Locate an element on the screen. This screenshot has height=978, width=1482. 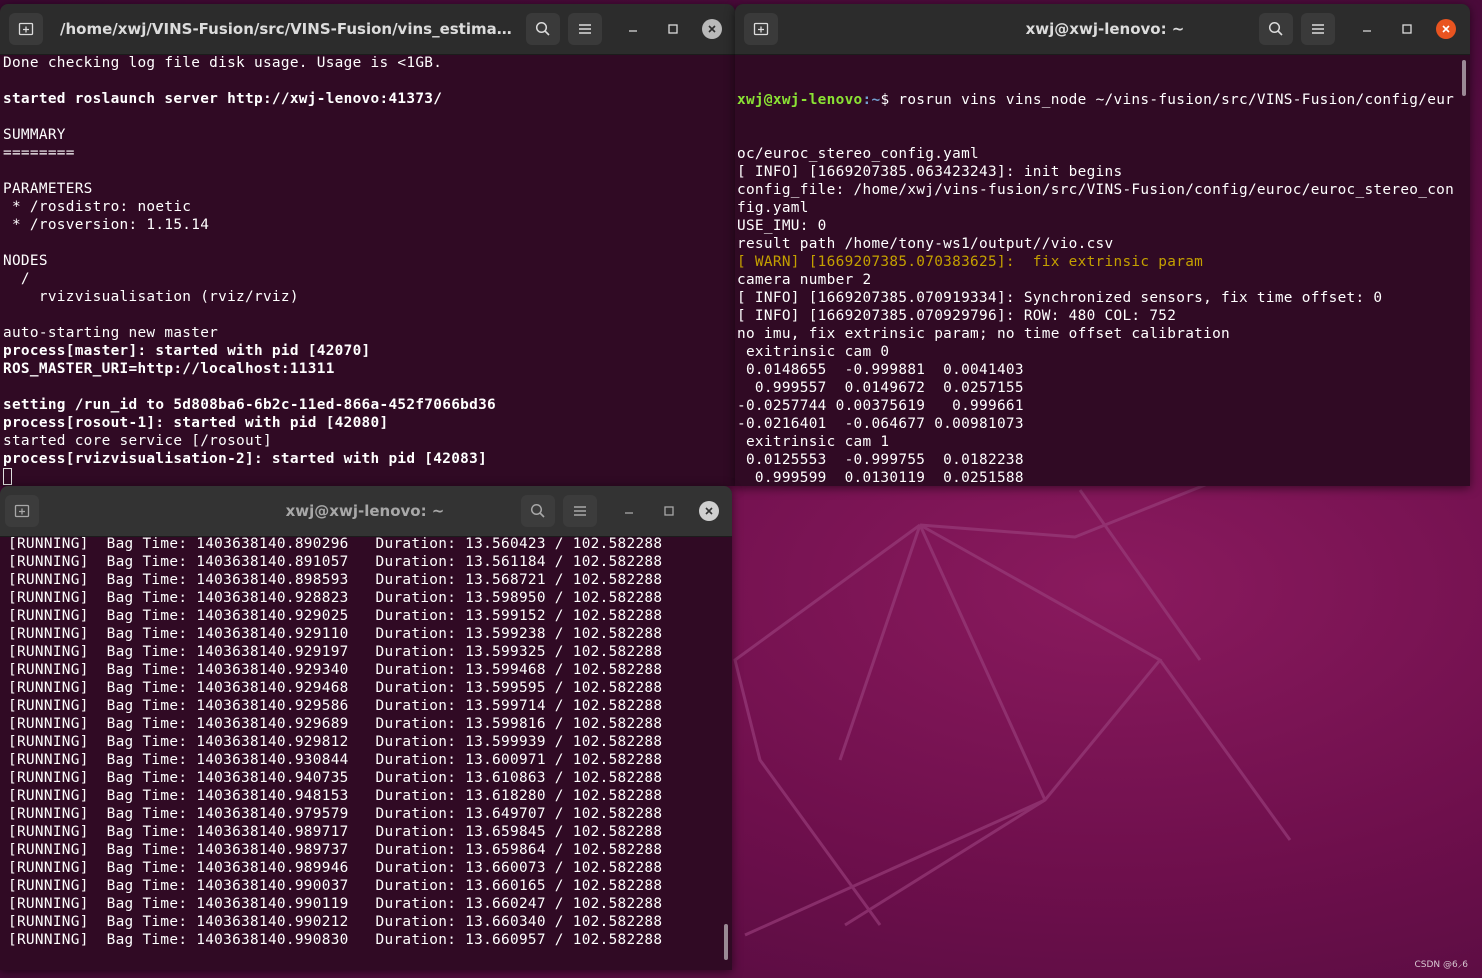
terminal-line: ======== is located at coordinates (39, 153).